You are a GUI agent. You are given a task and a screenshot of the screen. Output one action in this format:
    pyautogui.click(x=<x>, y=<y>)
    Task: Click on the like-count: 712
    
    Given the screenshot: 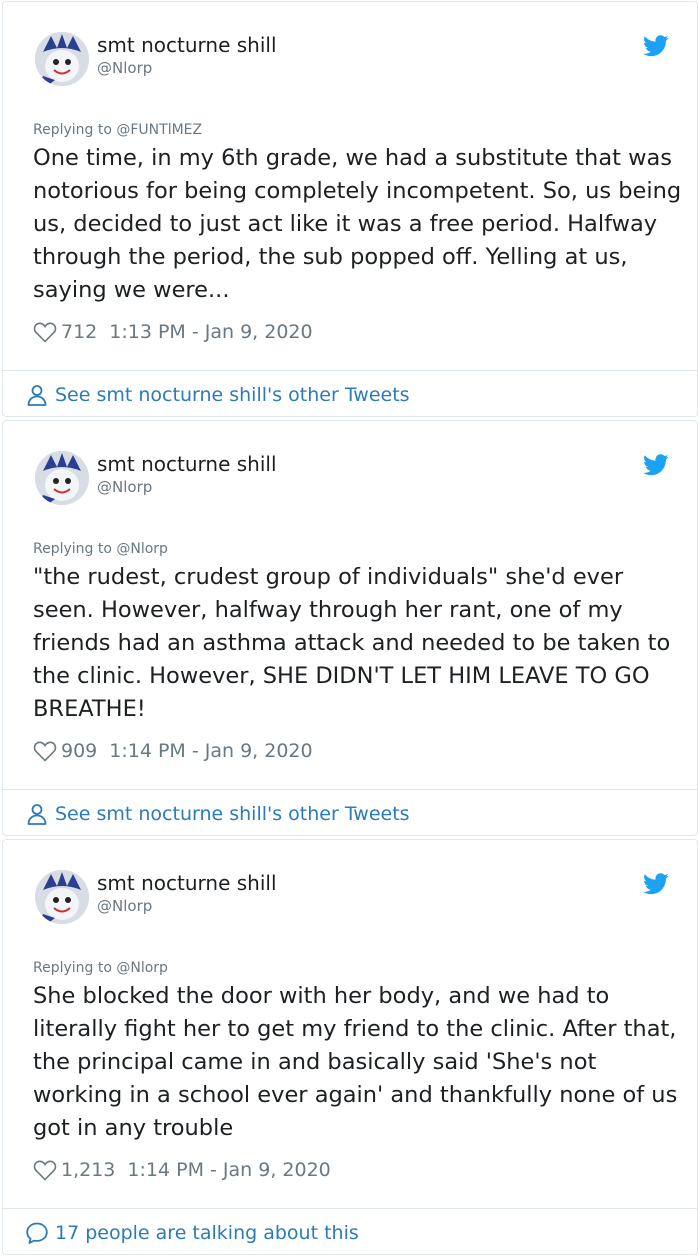 What is the action you would take?
    pyautogui.click(x=79, y=332)
    